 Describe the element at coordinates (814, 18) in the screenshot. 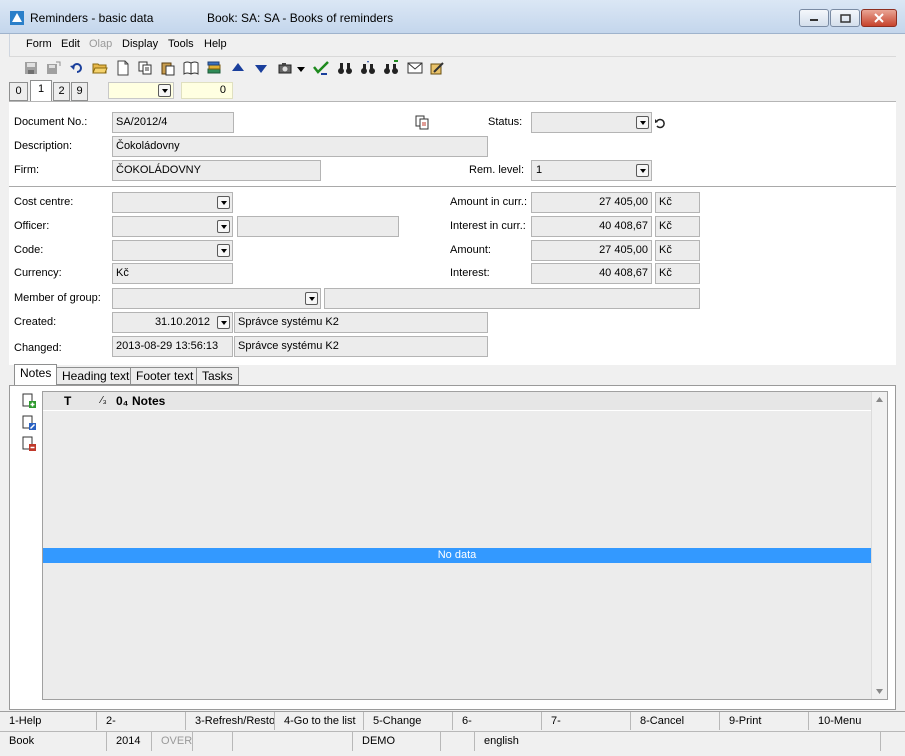

I see `minimize-button` at that location.